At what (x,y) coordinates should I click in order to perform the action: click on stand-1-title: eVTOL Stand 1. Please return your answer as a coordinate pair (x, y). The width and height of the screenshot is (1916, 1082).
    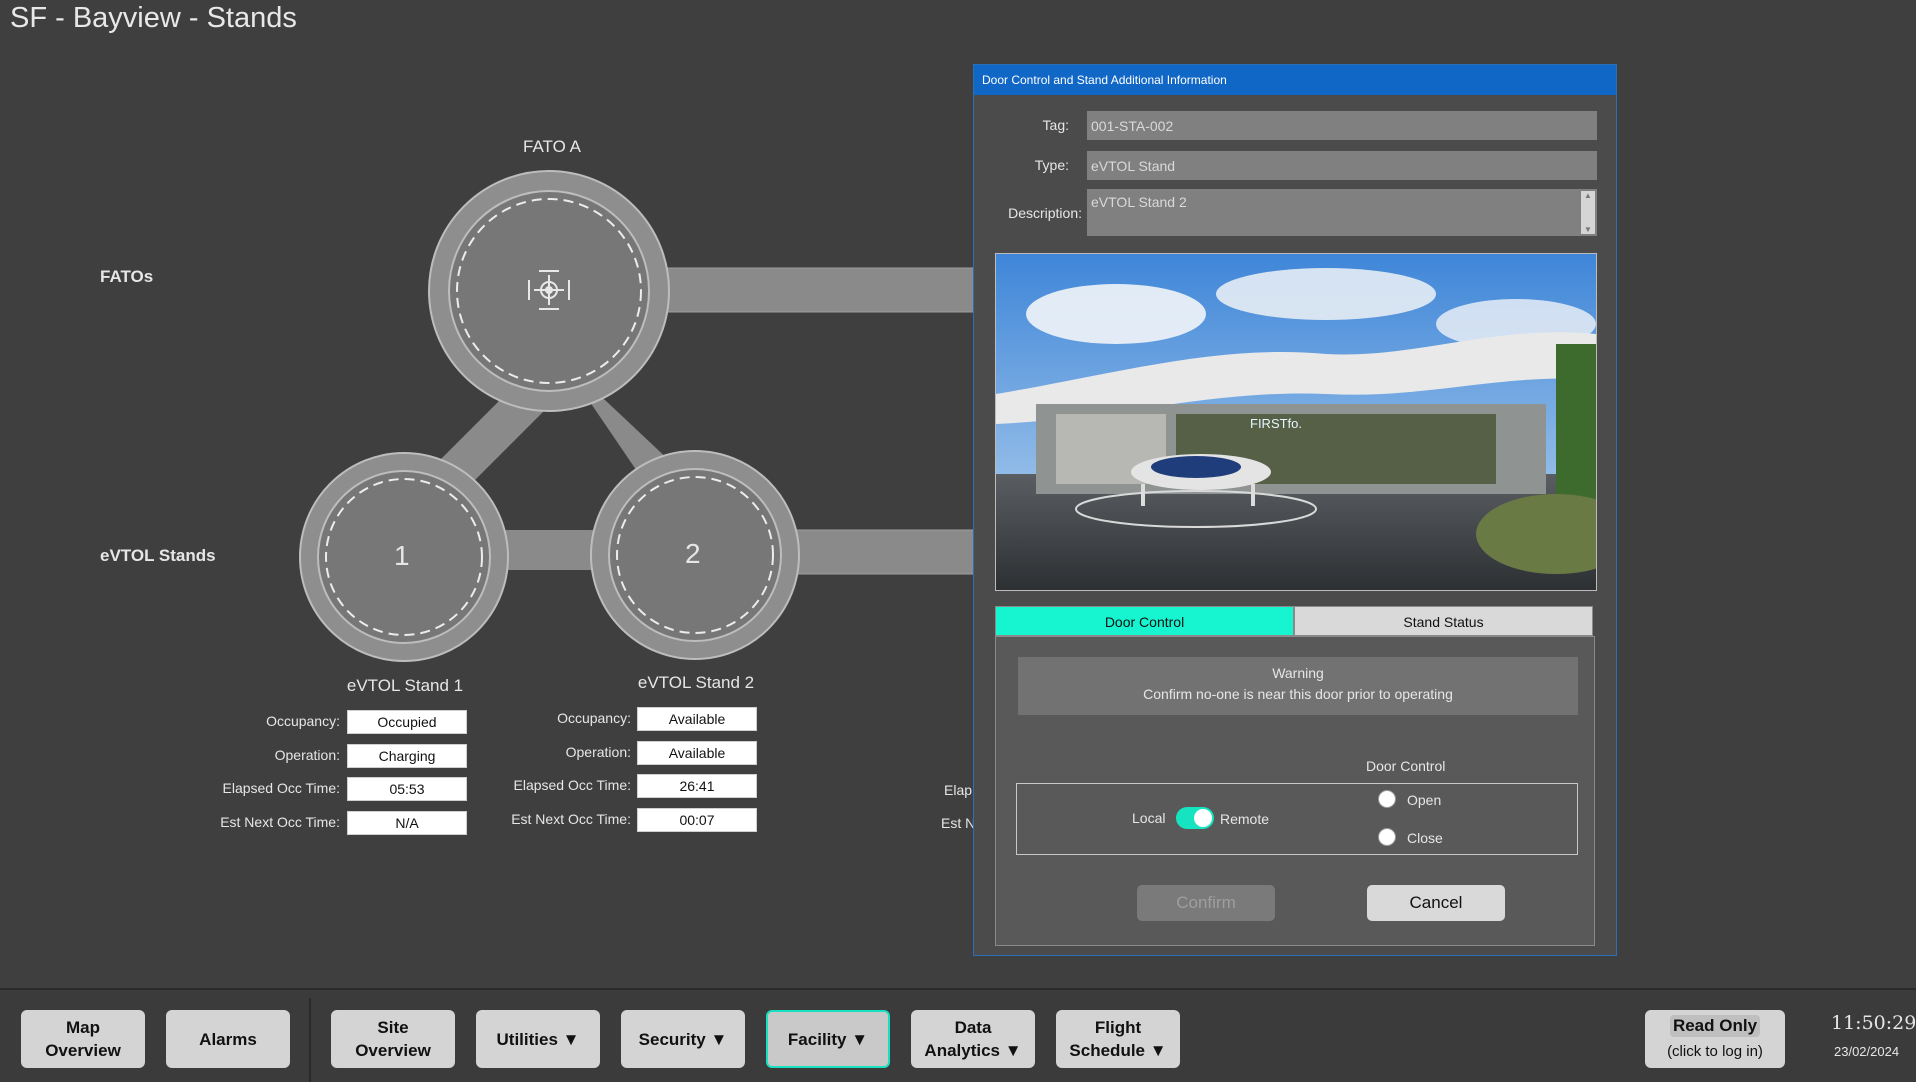
    Looking at the image, I should click on (405, 685).